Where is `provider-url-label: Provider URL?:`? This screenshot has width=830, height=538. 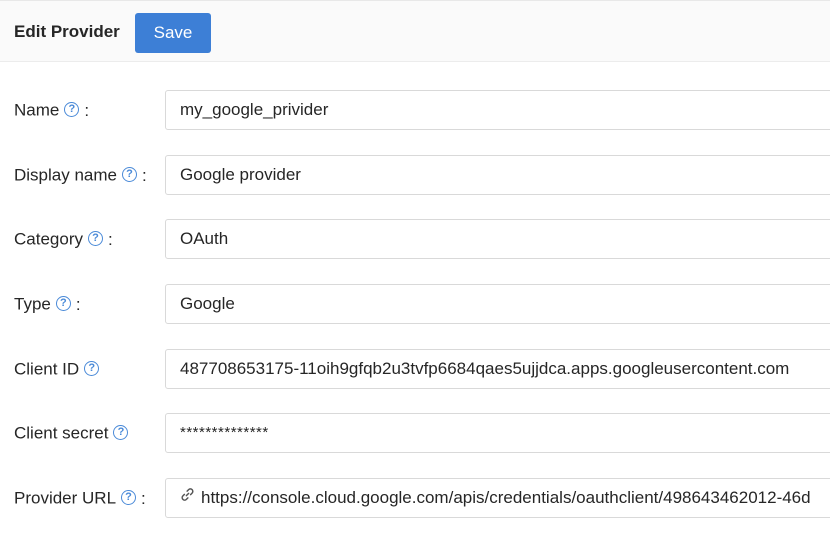 provider-url-label: Provider URL?: is located at coordinates (80, 498).